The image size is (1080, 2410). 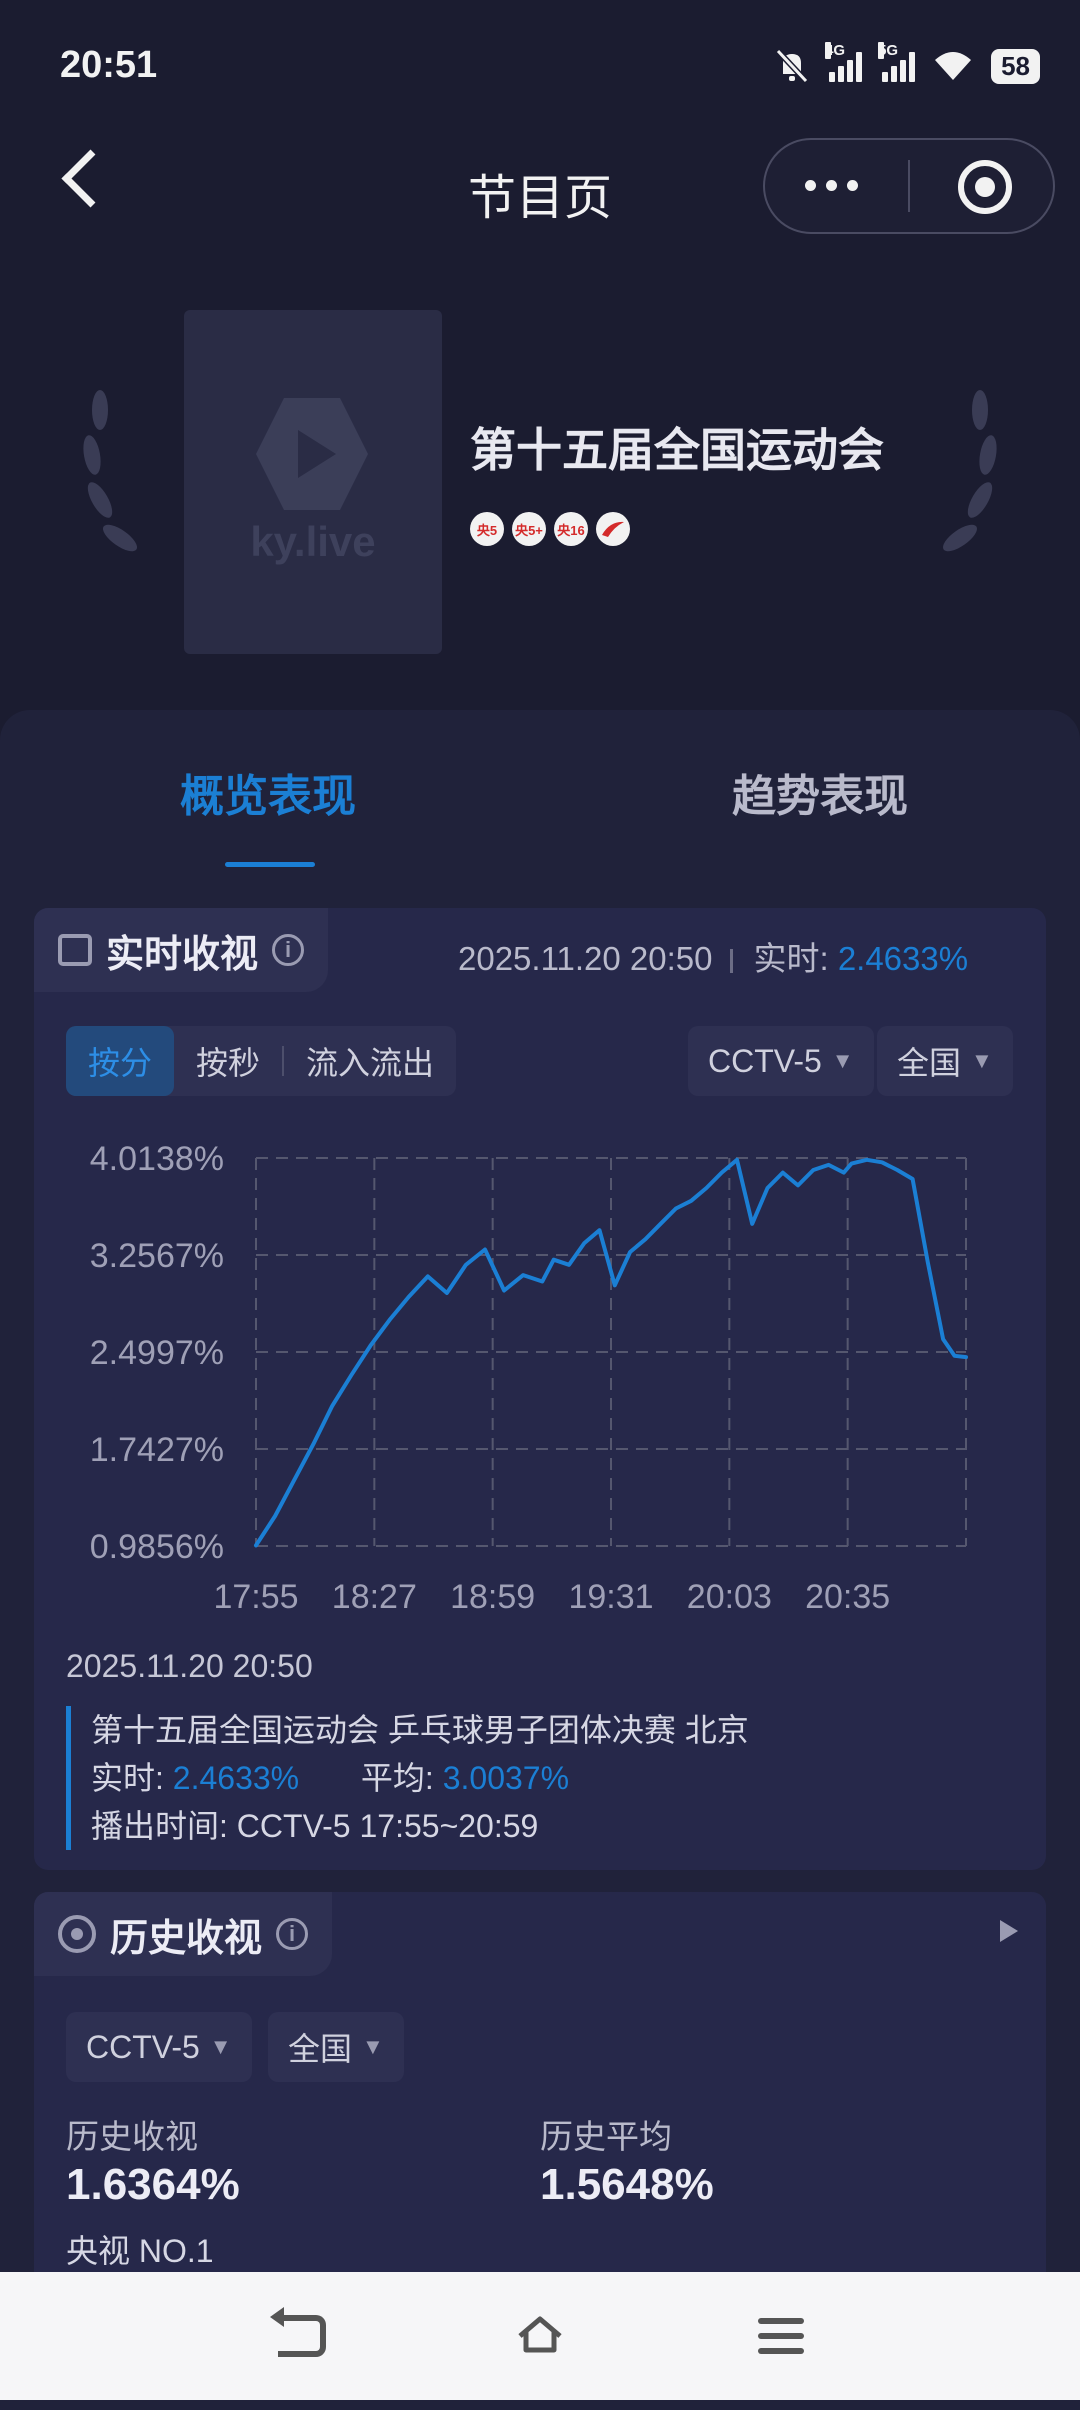 What do you see at coordinates (1009, 1931) in the screenshot?
I see `play-arrow-icon` at bounding box center [1009, 1931].